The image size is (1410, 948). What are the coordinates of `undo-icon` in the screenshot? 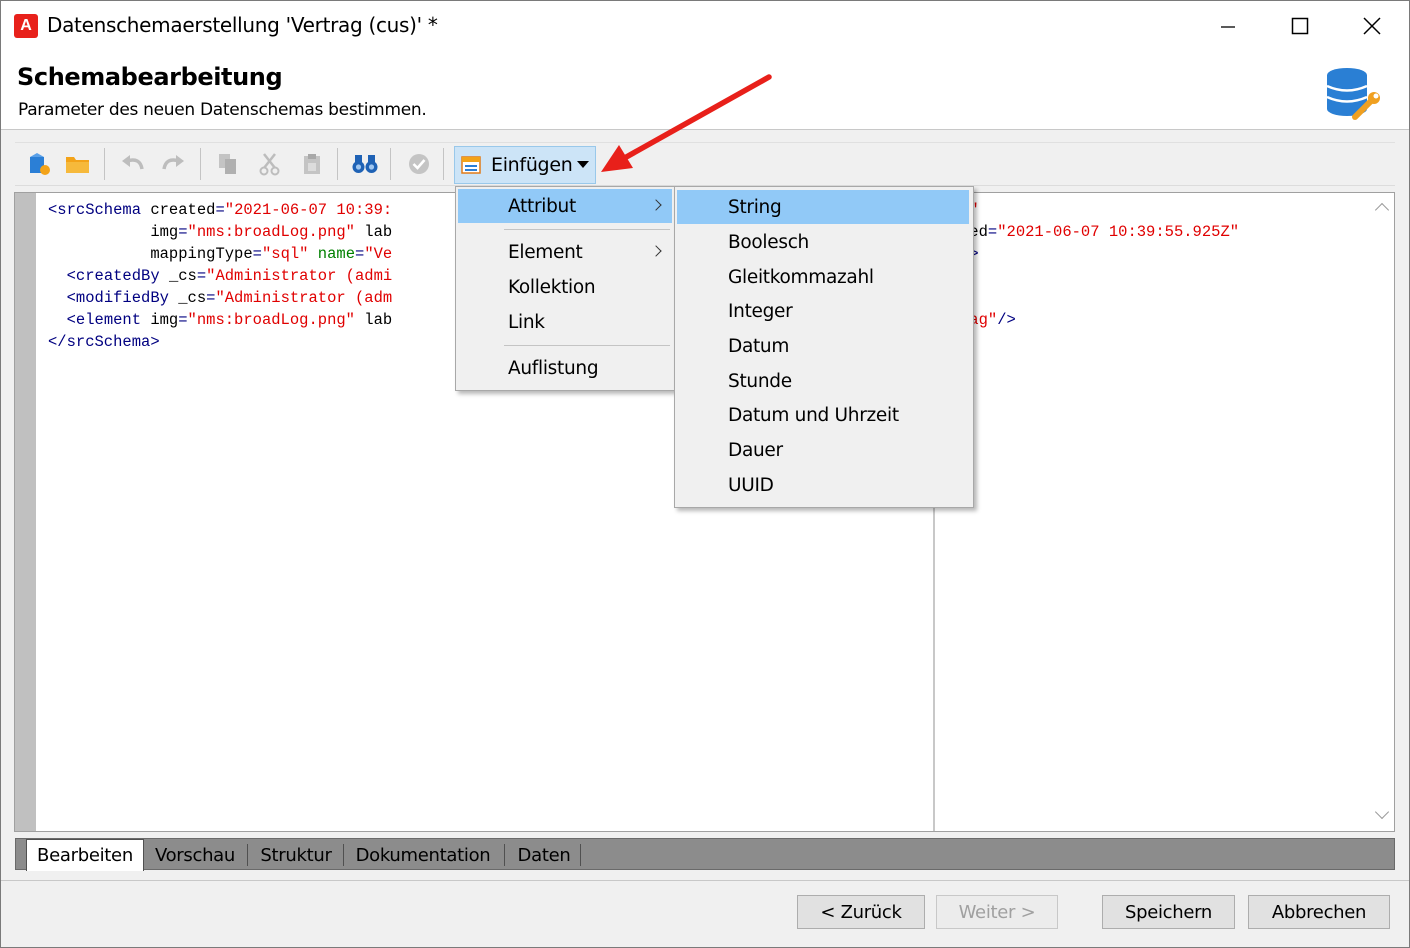 It's located at (133, 162).